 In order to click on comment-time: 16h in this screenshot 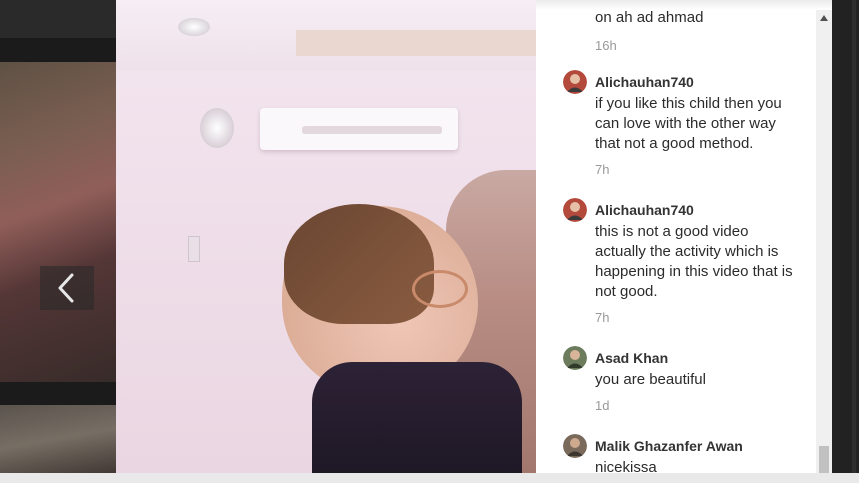, I will do `click(699, 45)`.